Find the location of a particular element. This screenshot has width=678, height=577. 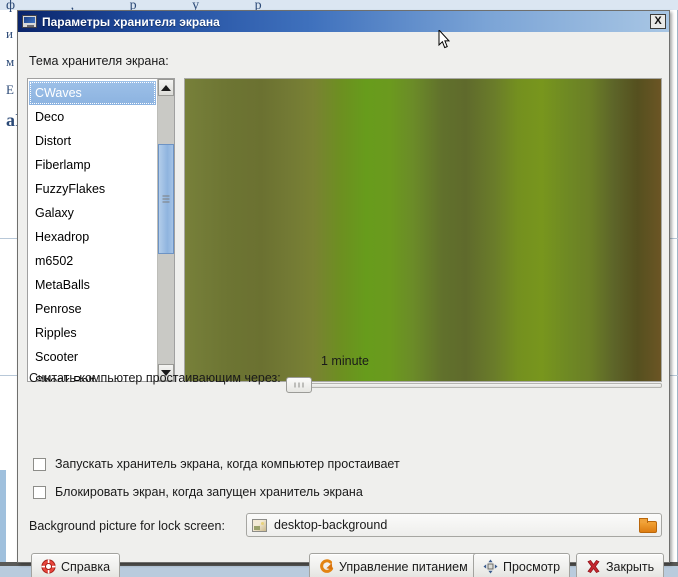

close-dialog-button-label: Закрыть is located at coordinates (630, 566).